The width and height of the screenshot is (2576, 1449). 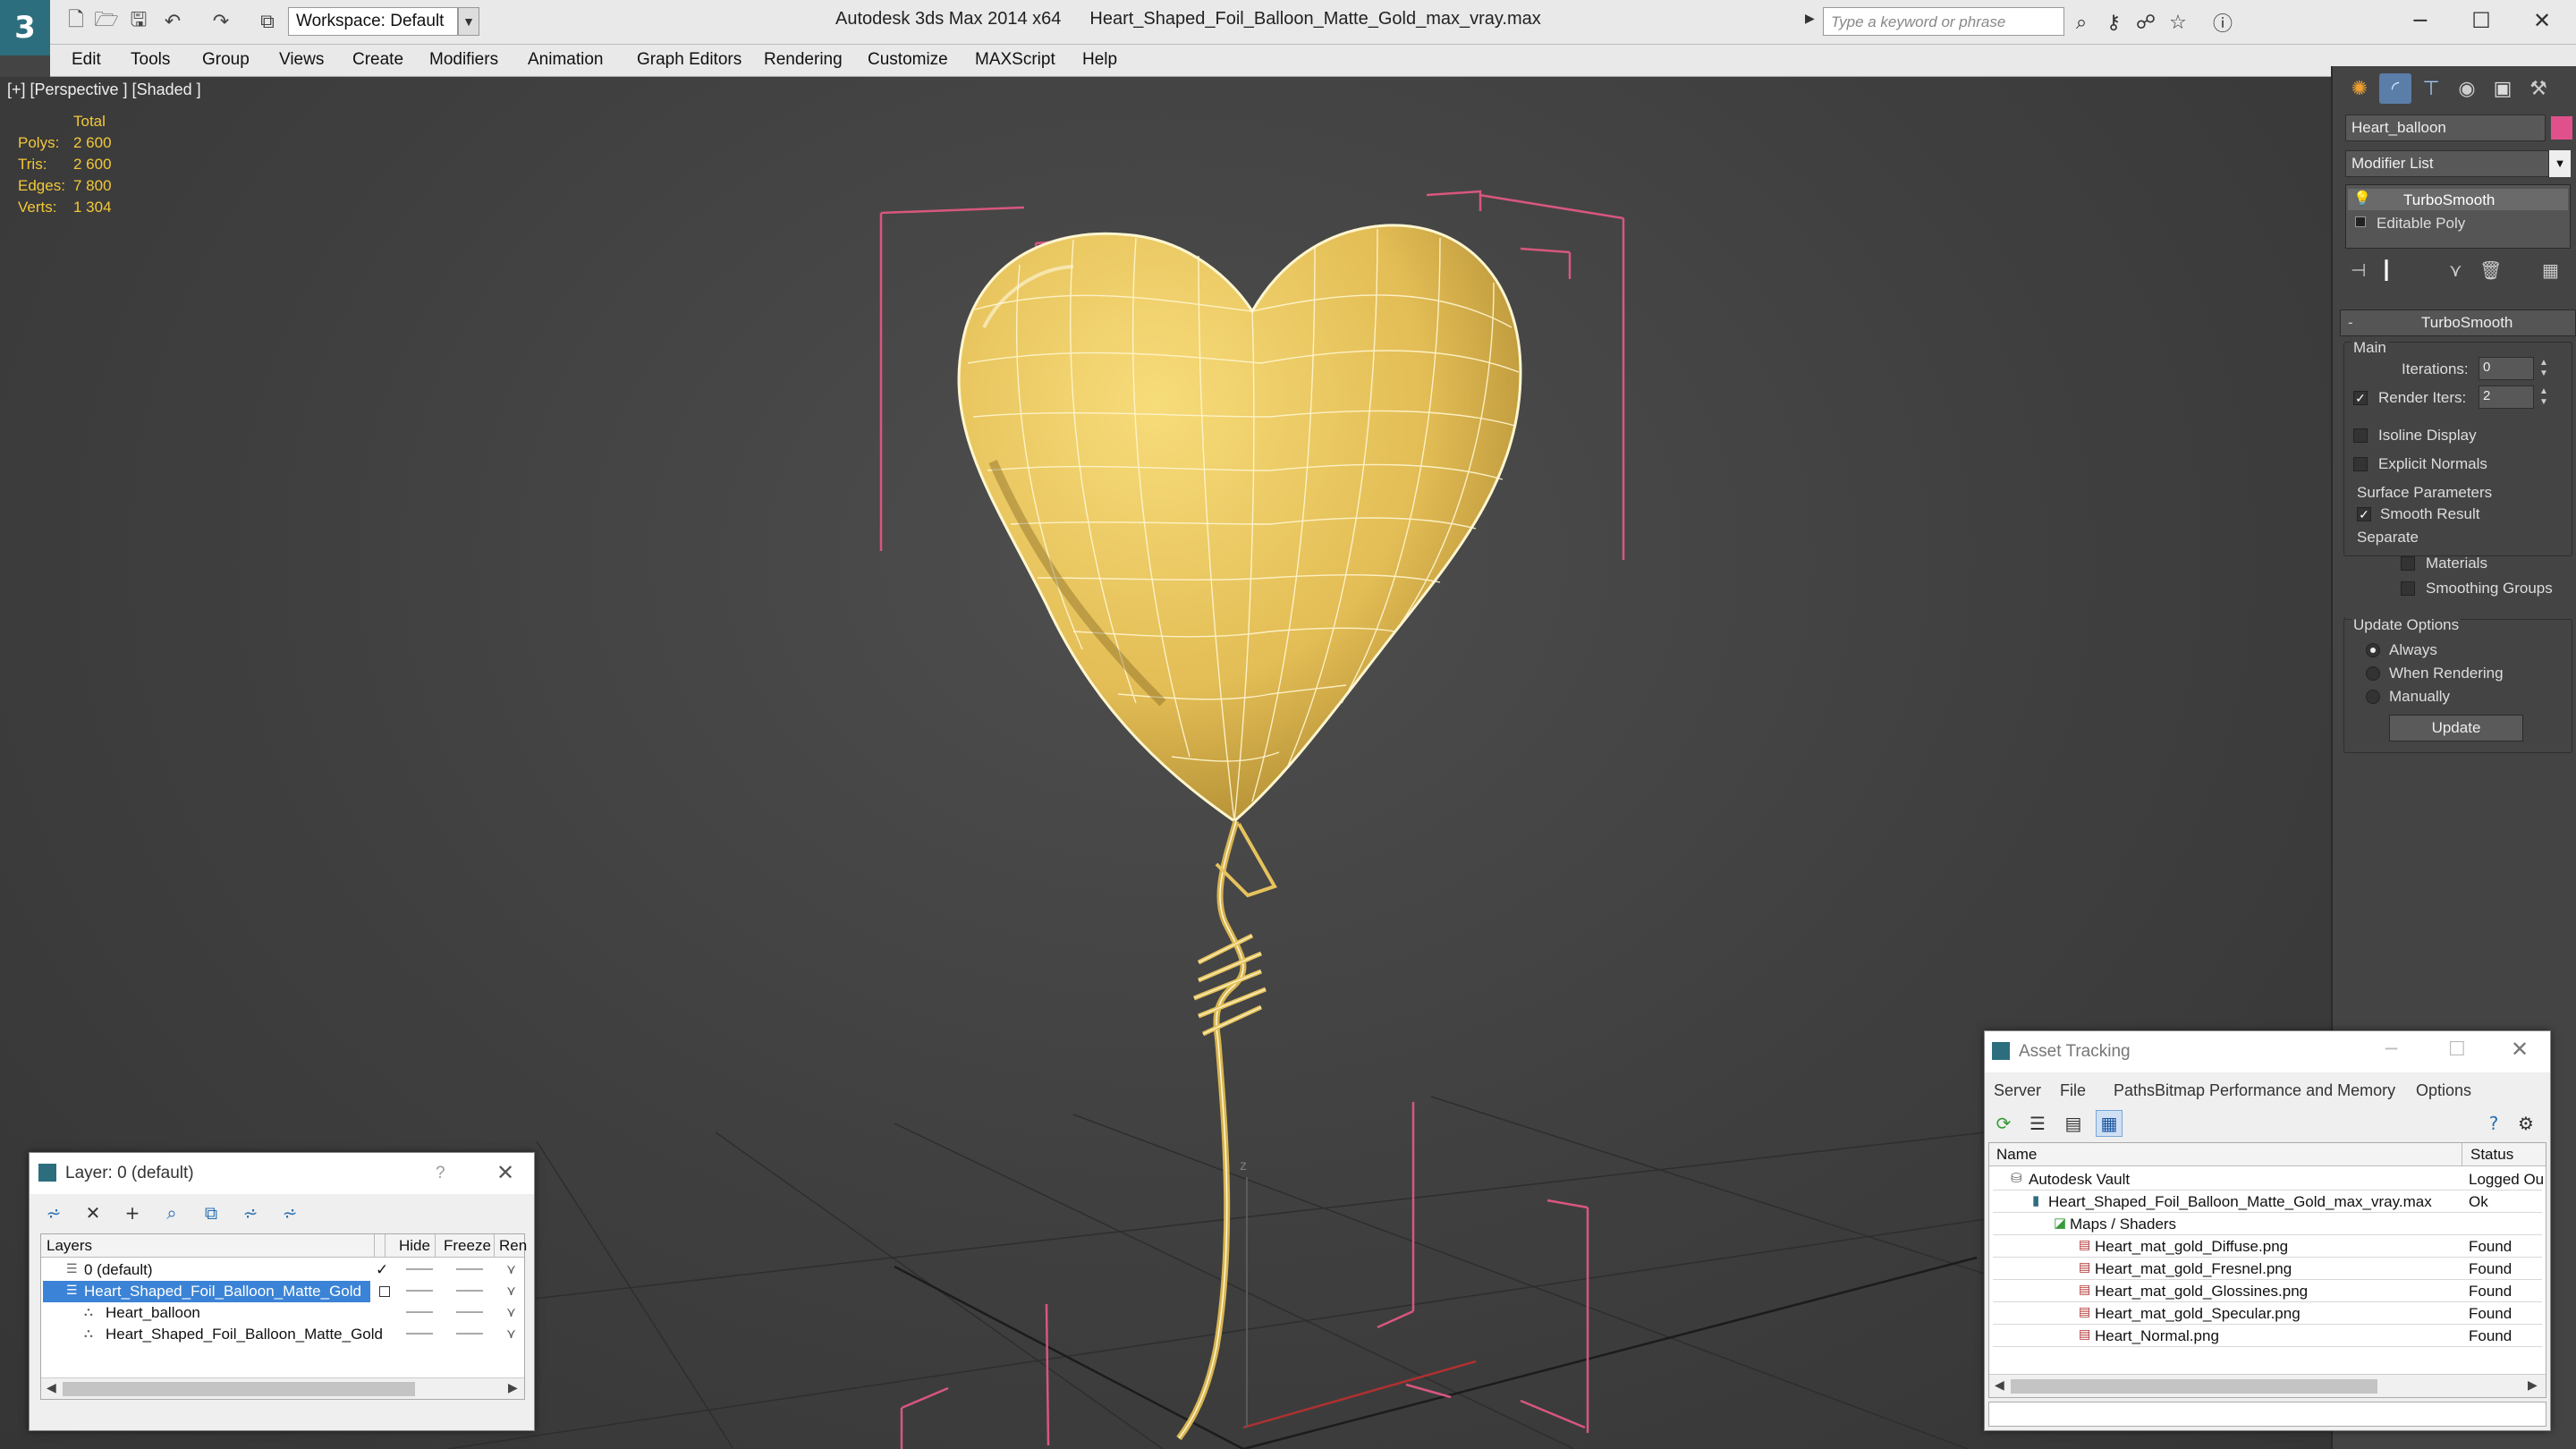 I want to click on set-active-box, so click(x=384, y=1291).